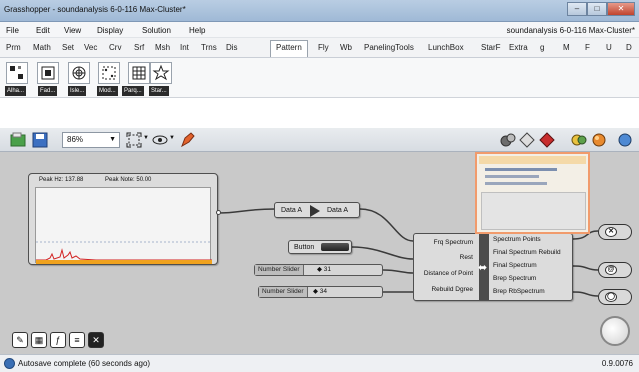 The image size is (639, 372). I want to click on maximize-button: □, so click(597, 9).